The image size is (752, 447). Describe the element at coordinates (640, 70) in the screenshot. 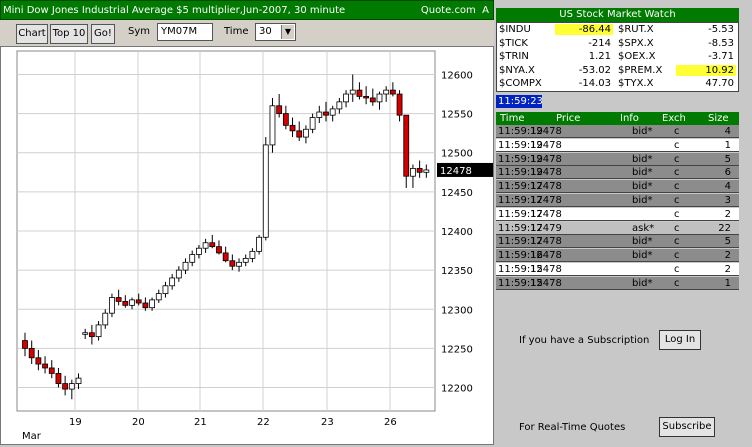

I see `watch-symbol: $PREM.X` at that location.